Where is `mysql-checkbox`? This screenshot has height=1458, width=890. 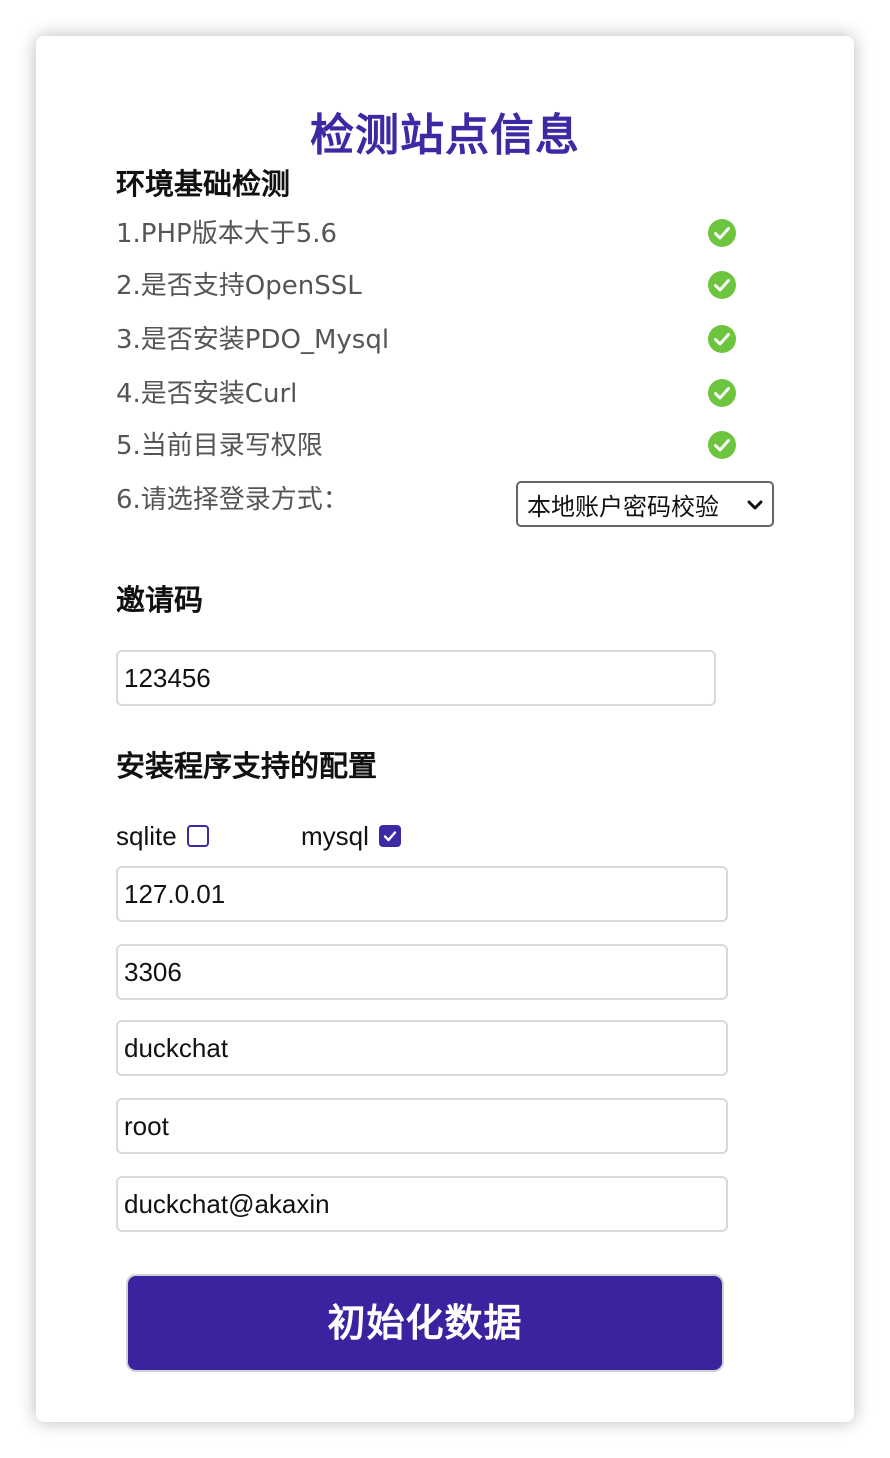
mysql-checkbox is located at coordinates (389, 836).